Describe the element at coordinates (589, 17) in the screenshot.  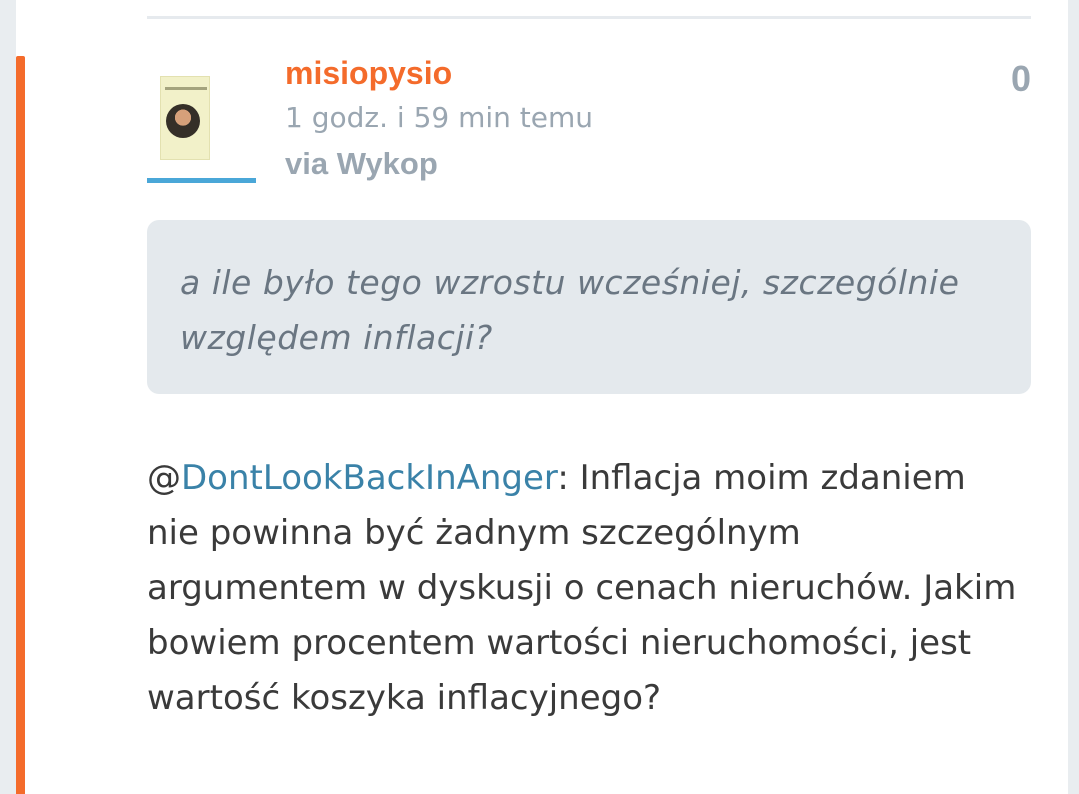
I see `top-divider` at that location.